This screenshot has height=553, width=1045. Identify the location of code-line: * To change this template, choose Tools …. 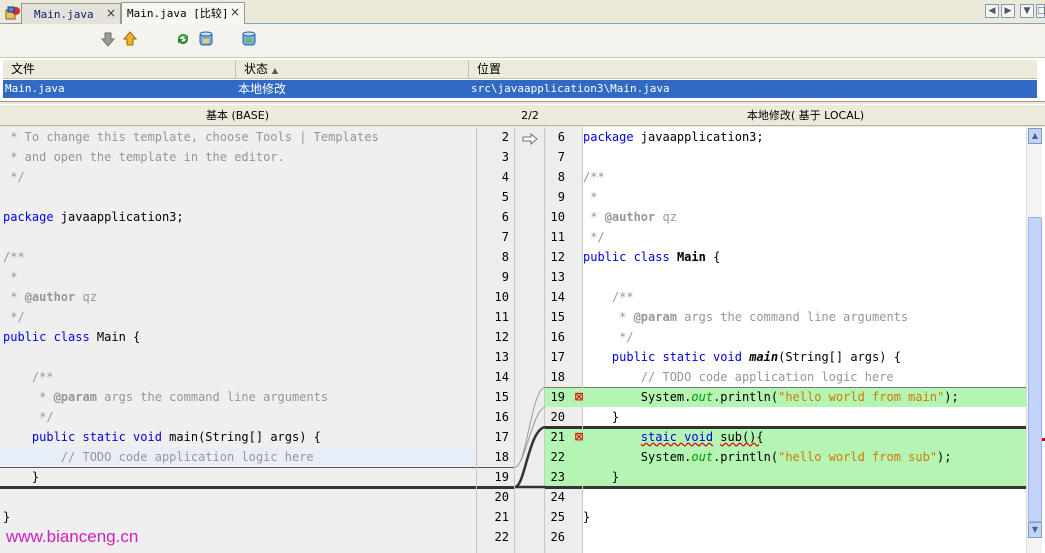
(238, 137).